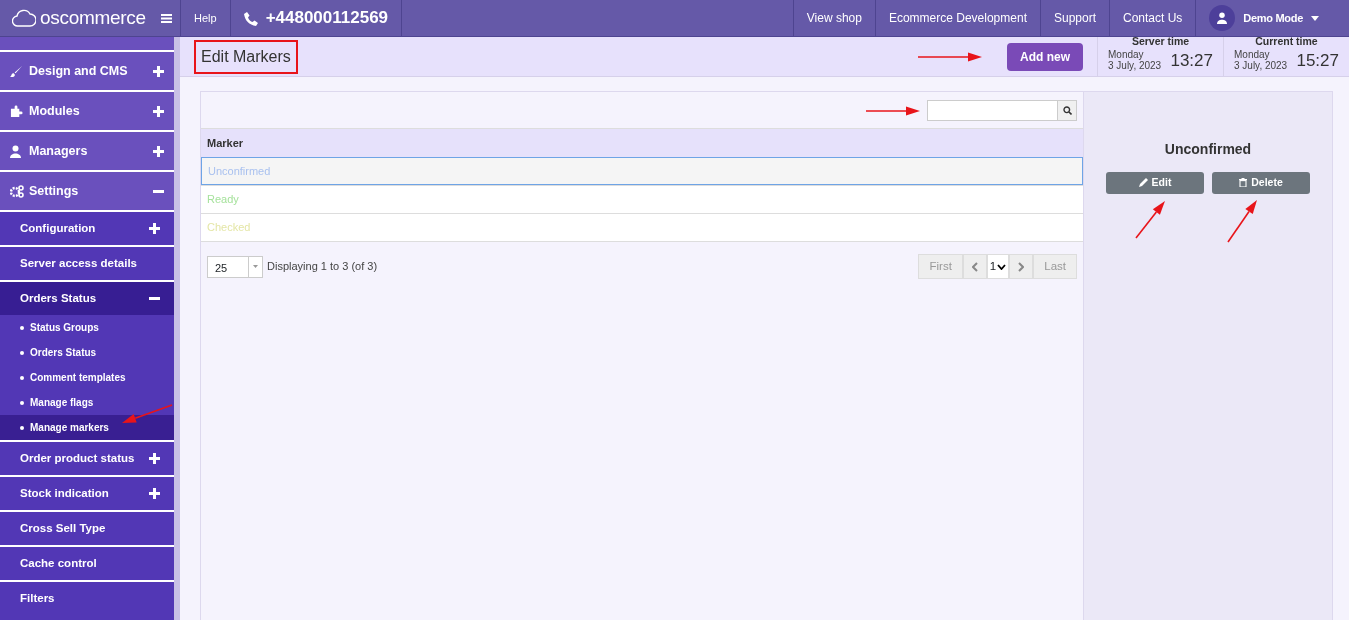  What do you see at coordinates (250, 18) in the screenshot?
I see `phone-icon` at bounding box center [250, 18].